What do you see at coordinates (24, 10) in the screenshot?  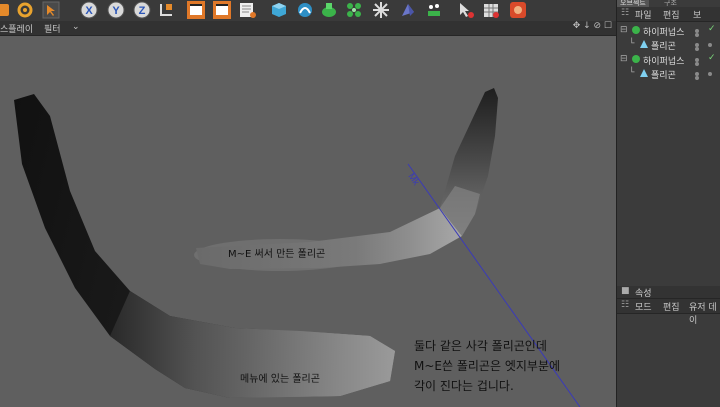 I see `refresh-icon` at bounding box center [24, 10].